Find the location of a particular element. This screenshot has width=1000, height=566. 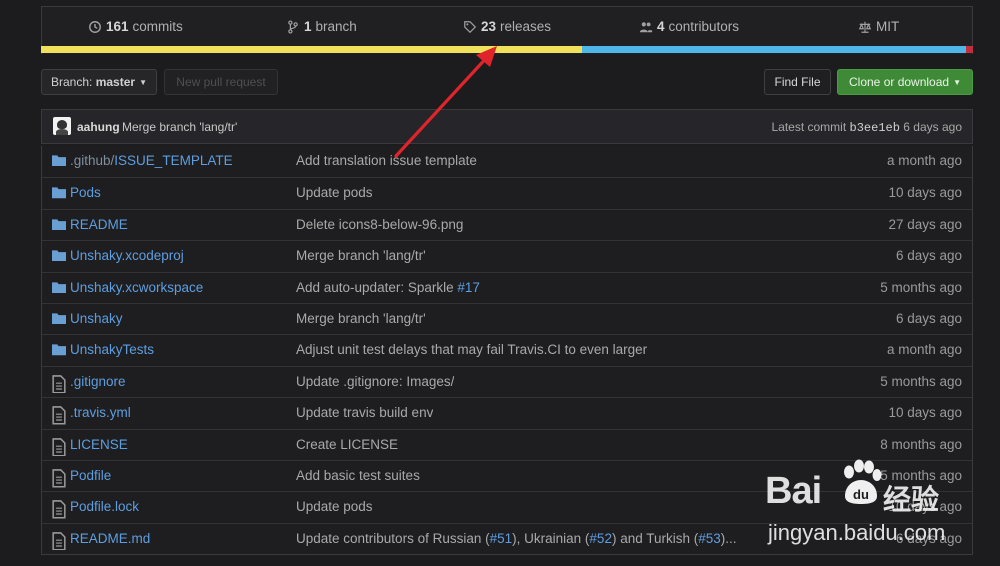

commit-message-link: Add auto-updater: Sparkle #17 is located at coordinates (388, 287).